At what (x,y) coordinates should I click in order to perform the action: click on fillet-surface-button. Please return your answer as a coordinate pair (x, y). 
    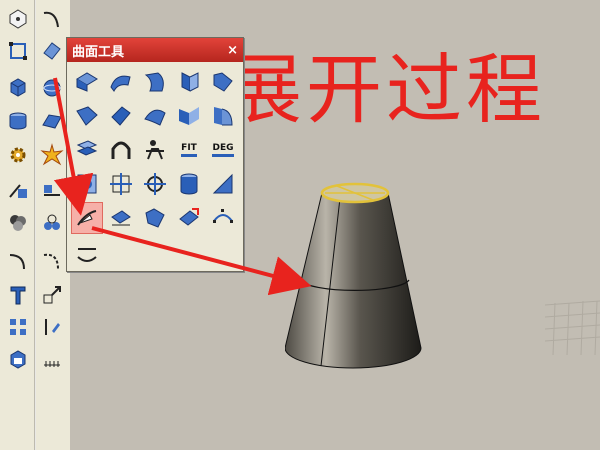
    Looking at the image, I should click on (223, 116).